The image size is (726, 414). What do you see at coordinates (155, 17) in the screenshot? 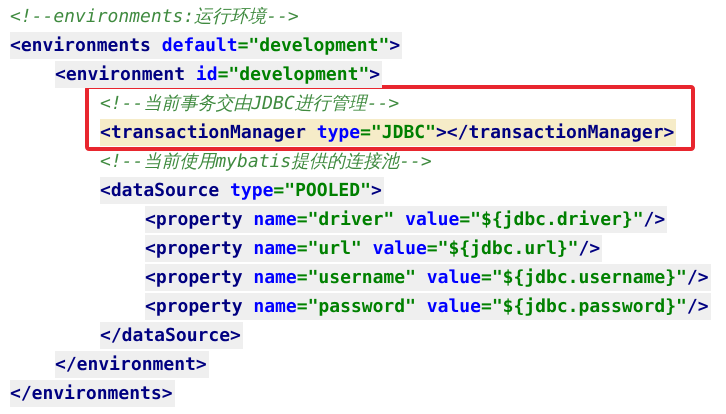
I see `code-comment: <!--environments:运行环境-->` at bounding box center [155, 17].